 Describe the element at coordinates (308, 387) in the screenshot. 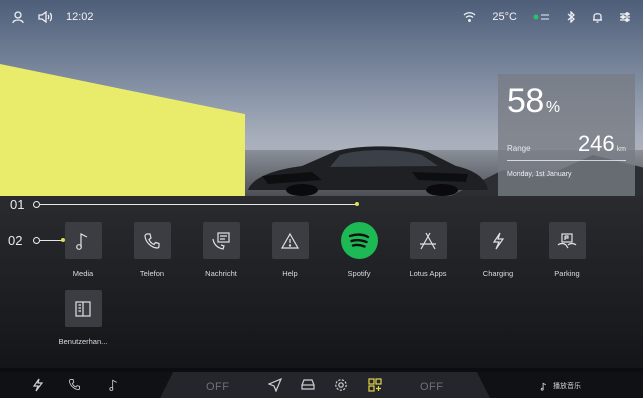

I see `car-icon` at that location.